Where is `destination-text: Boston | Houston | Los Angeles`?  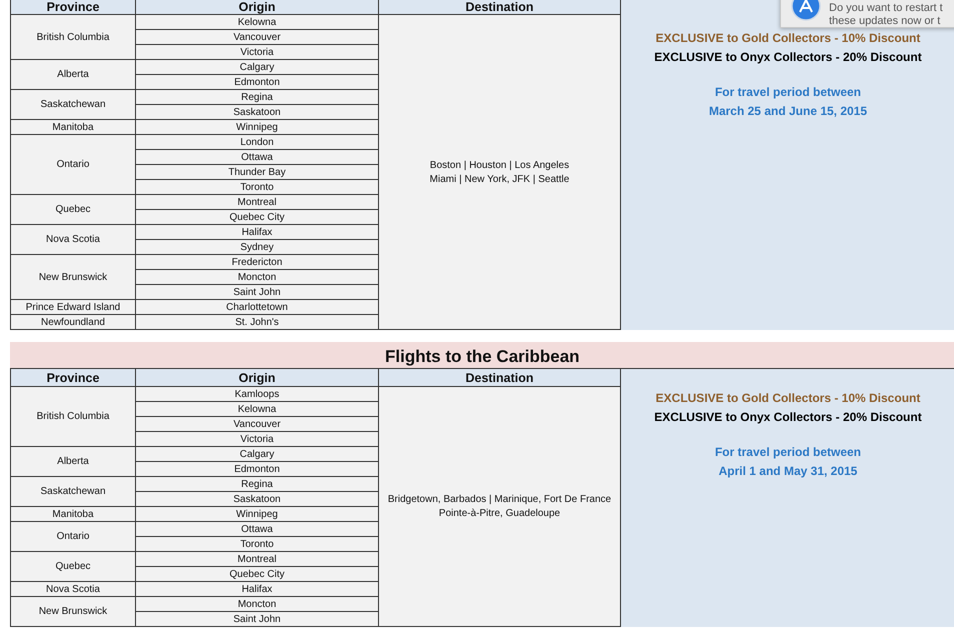
destination-text: Boston | Houston | Los Angeles is located at coordinates (500, 165).